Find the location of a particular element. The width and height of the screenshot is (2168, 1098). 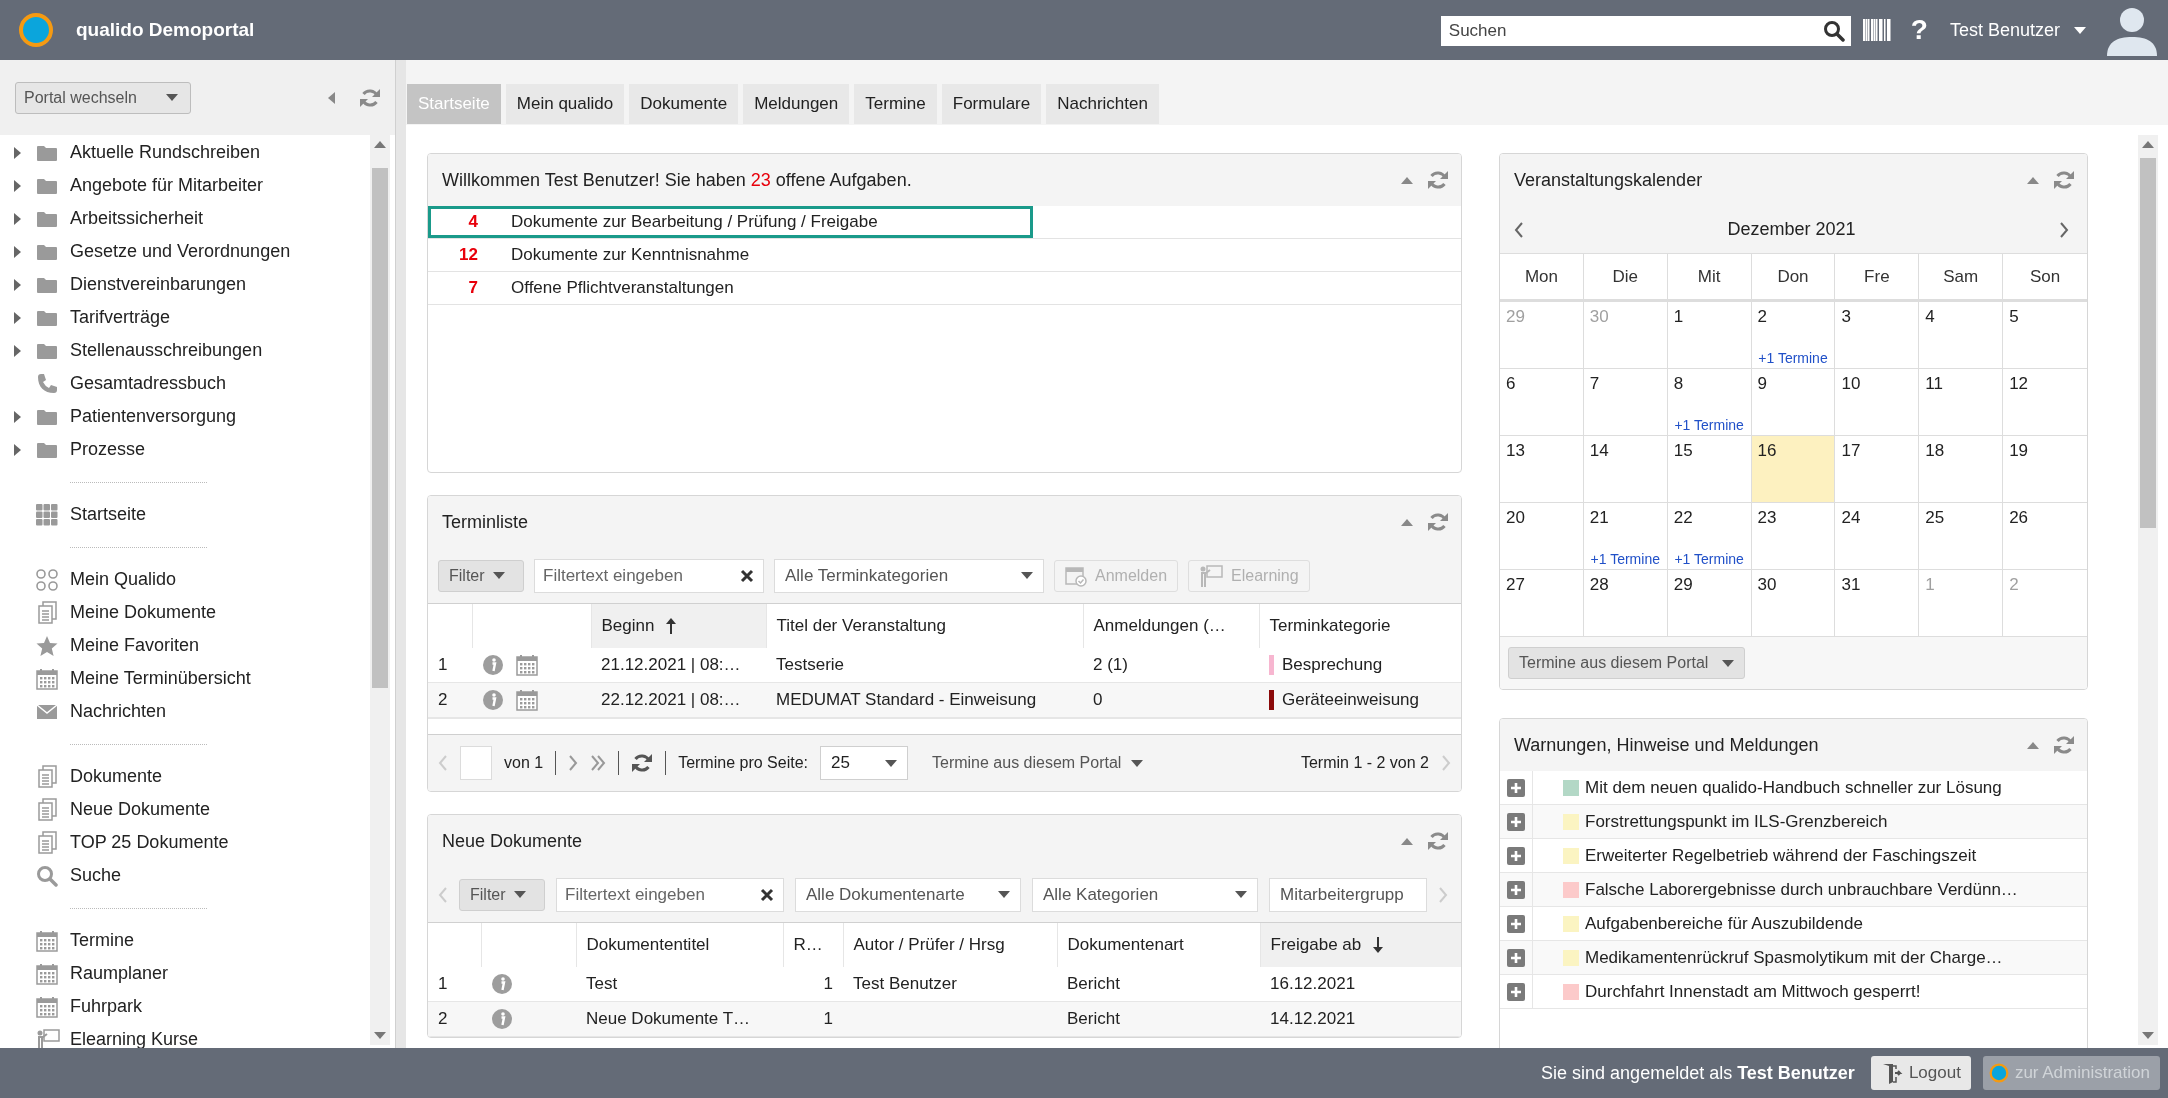

task-row: 7 Offene Pflichtveranstaltungen is located at coordinates (730, 288).